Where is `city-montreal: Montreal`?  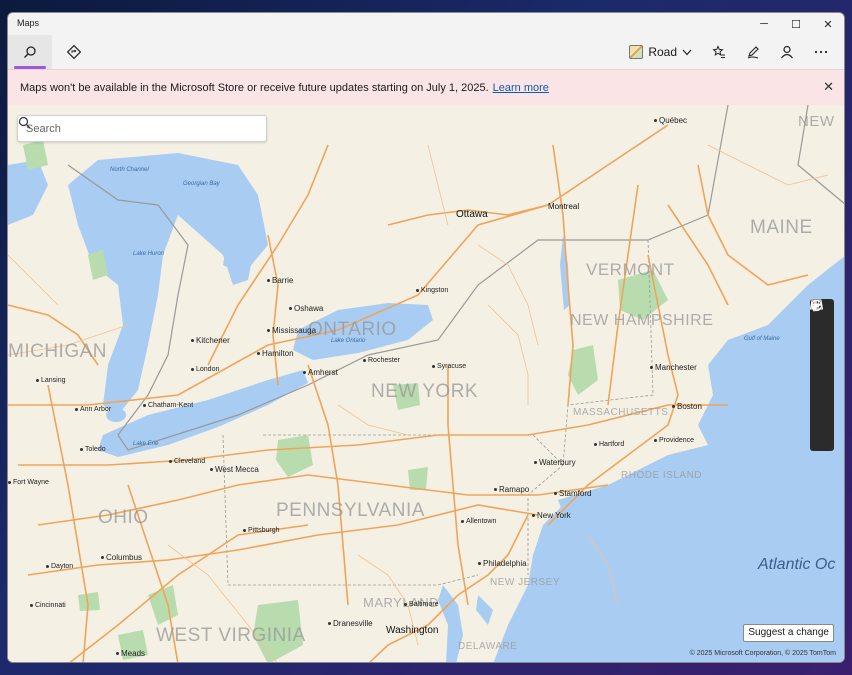 city-montreal: Montreal is located at coordinates (564, 206).